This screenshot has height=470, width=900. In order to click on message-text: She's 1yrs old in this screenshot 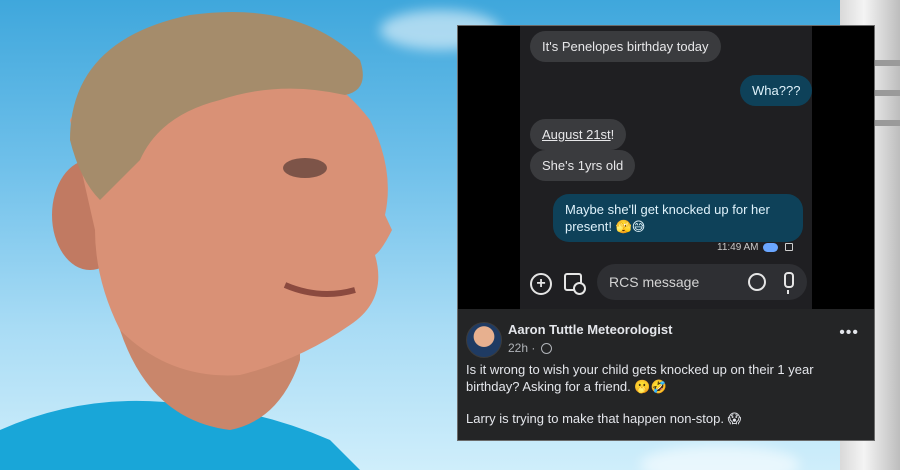, I will do `click(583, 165)`.